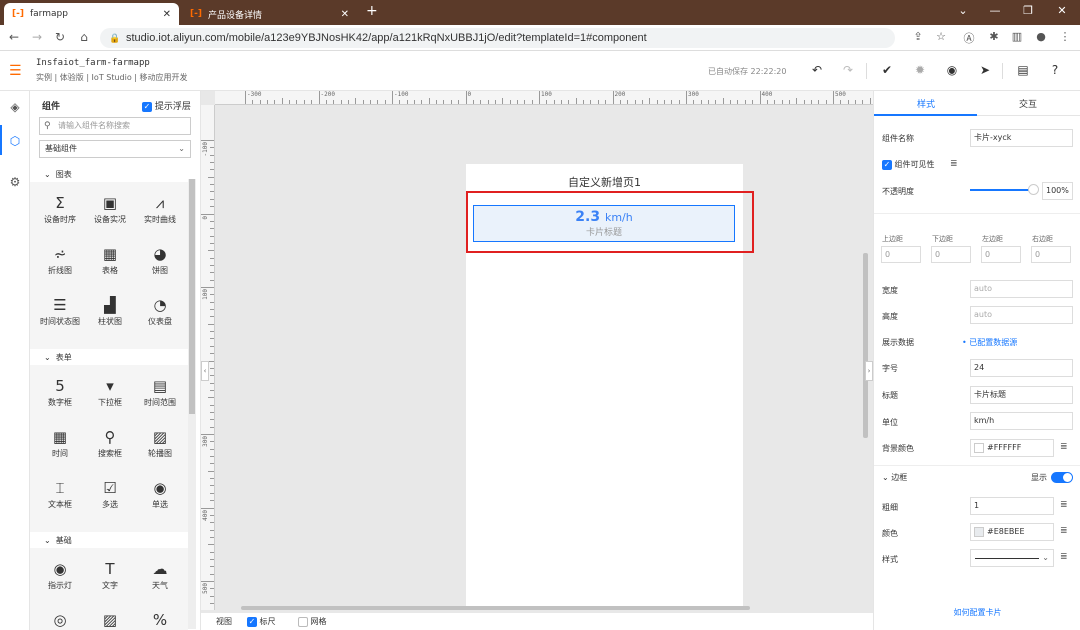 The image size is (1080, 630). What do you see at coordinates (865, 345) in the screenshot?
I see `canvas-vertical-scrollbar` at bounding box center [865, 345].